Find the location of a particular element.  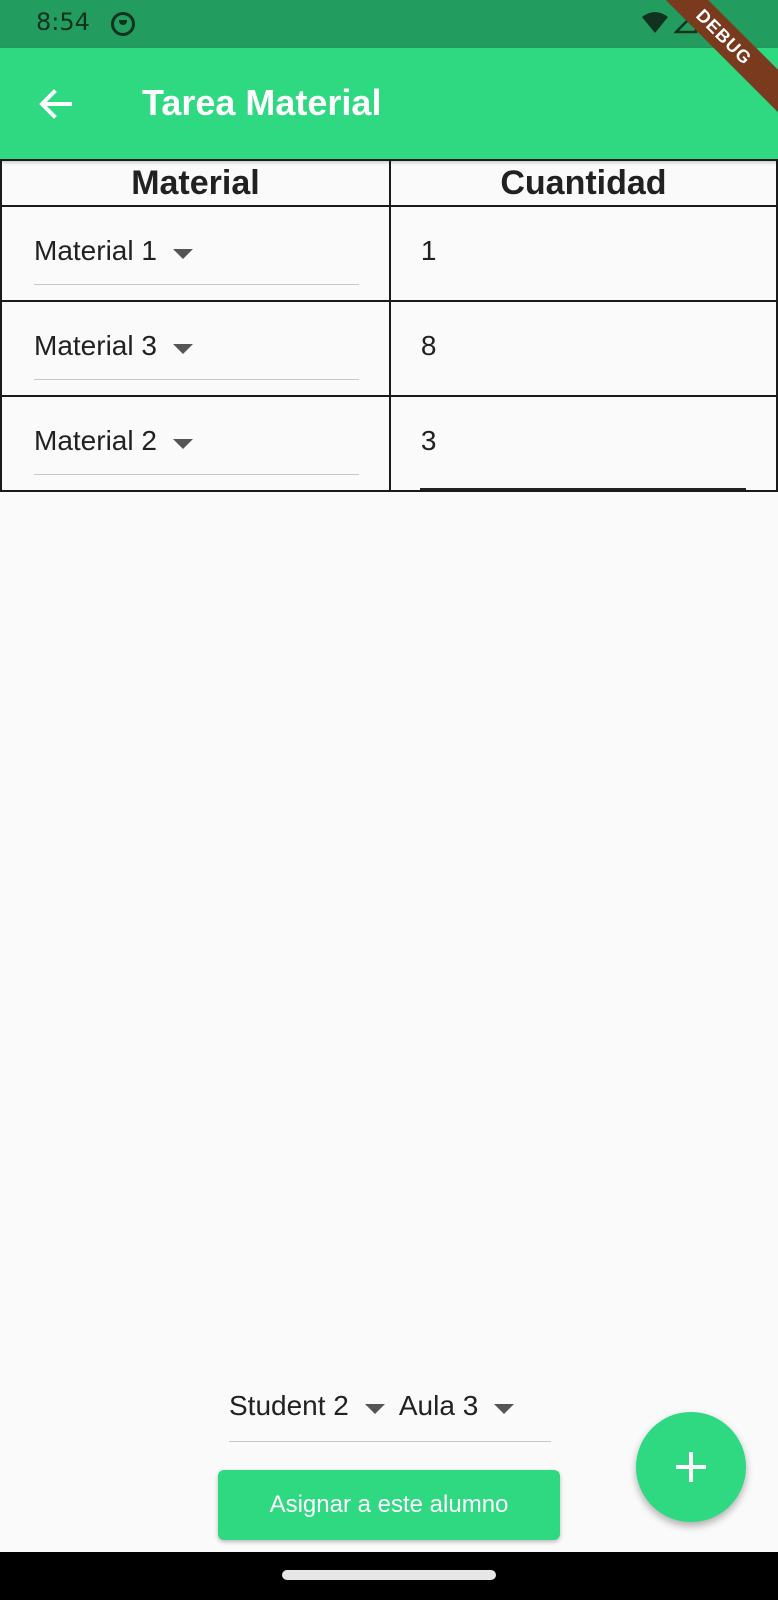

table-row: Material 1 1 is located at coordinates (389, 253).